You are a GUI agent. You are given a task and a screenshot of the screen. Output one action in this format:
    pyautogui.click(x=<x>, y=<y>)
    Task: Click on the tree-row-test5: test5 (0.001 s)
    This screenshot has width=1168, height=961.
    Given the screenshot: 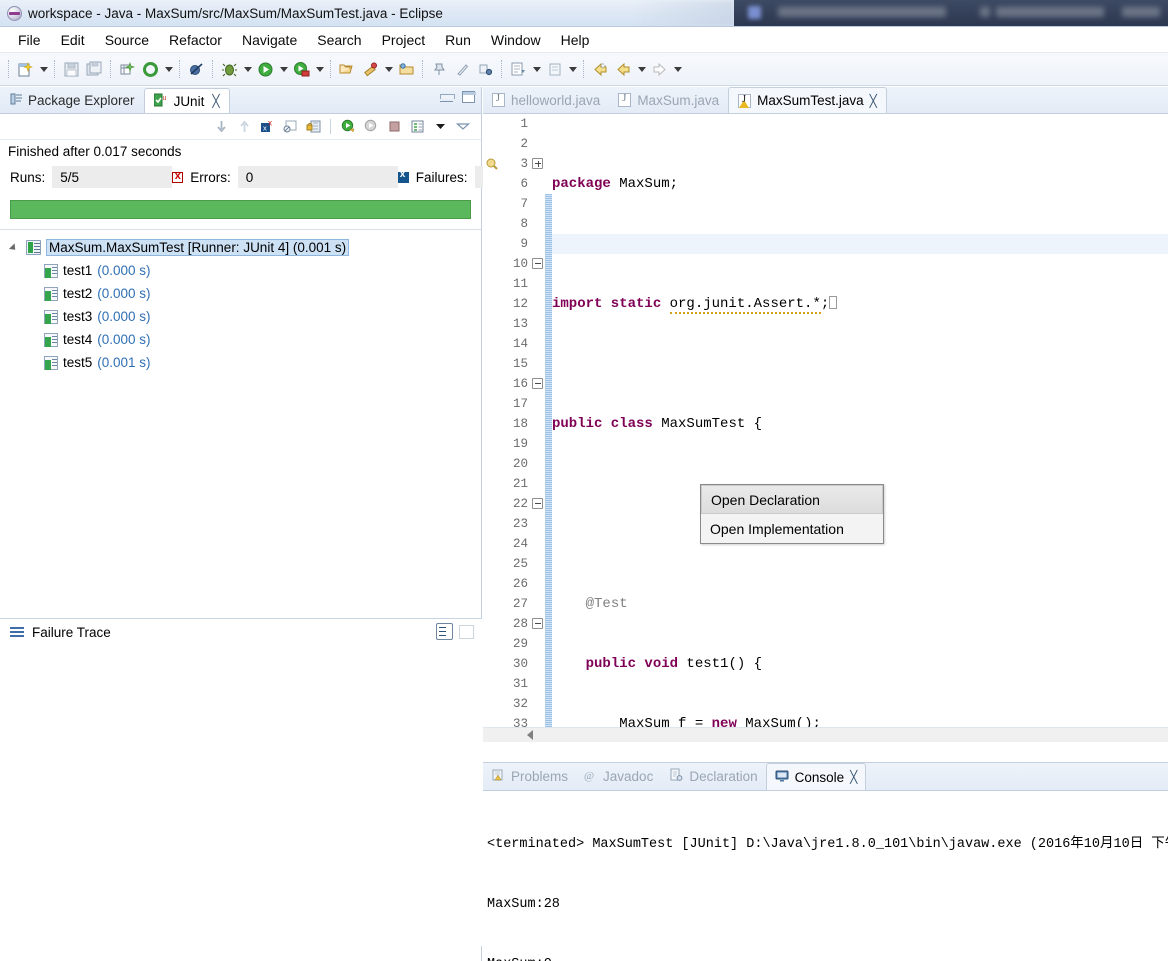 What is the action you would take?
    pyautogui.click(x=243, y=362)
    